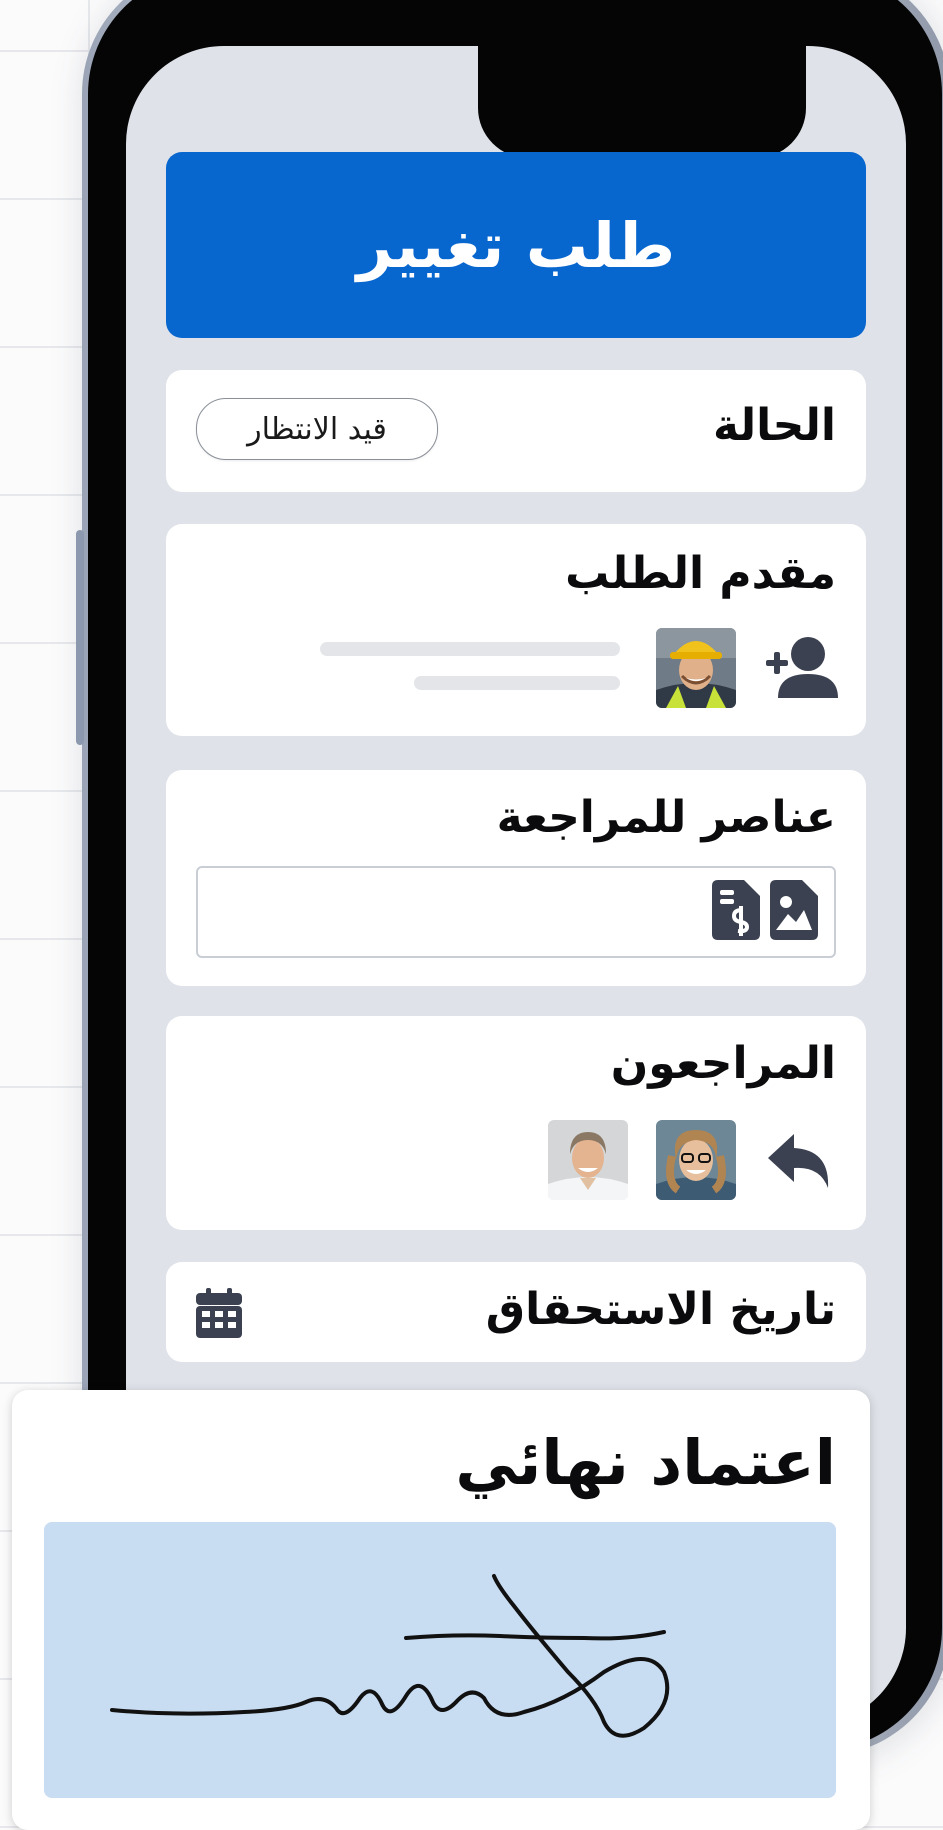 The width and height of the screenshot is (943, 1830). Describe the element at coordinates (666, 817) in the screenshot. I see `review-items-label: عناصر للمراجعة` at that location.